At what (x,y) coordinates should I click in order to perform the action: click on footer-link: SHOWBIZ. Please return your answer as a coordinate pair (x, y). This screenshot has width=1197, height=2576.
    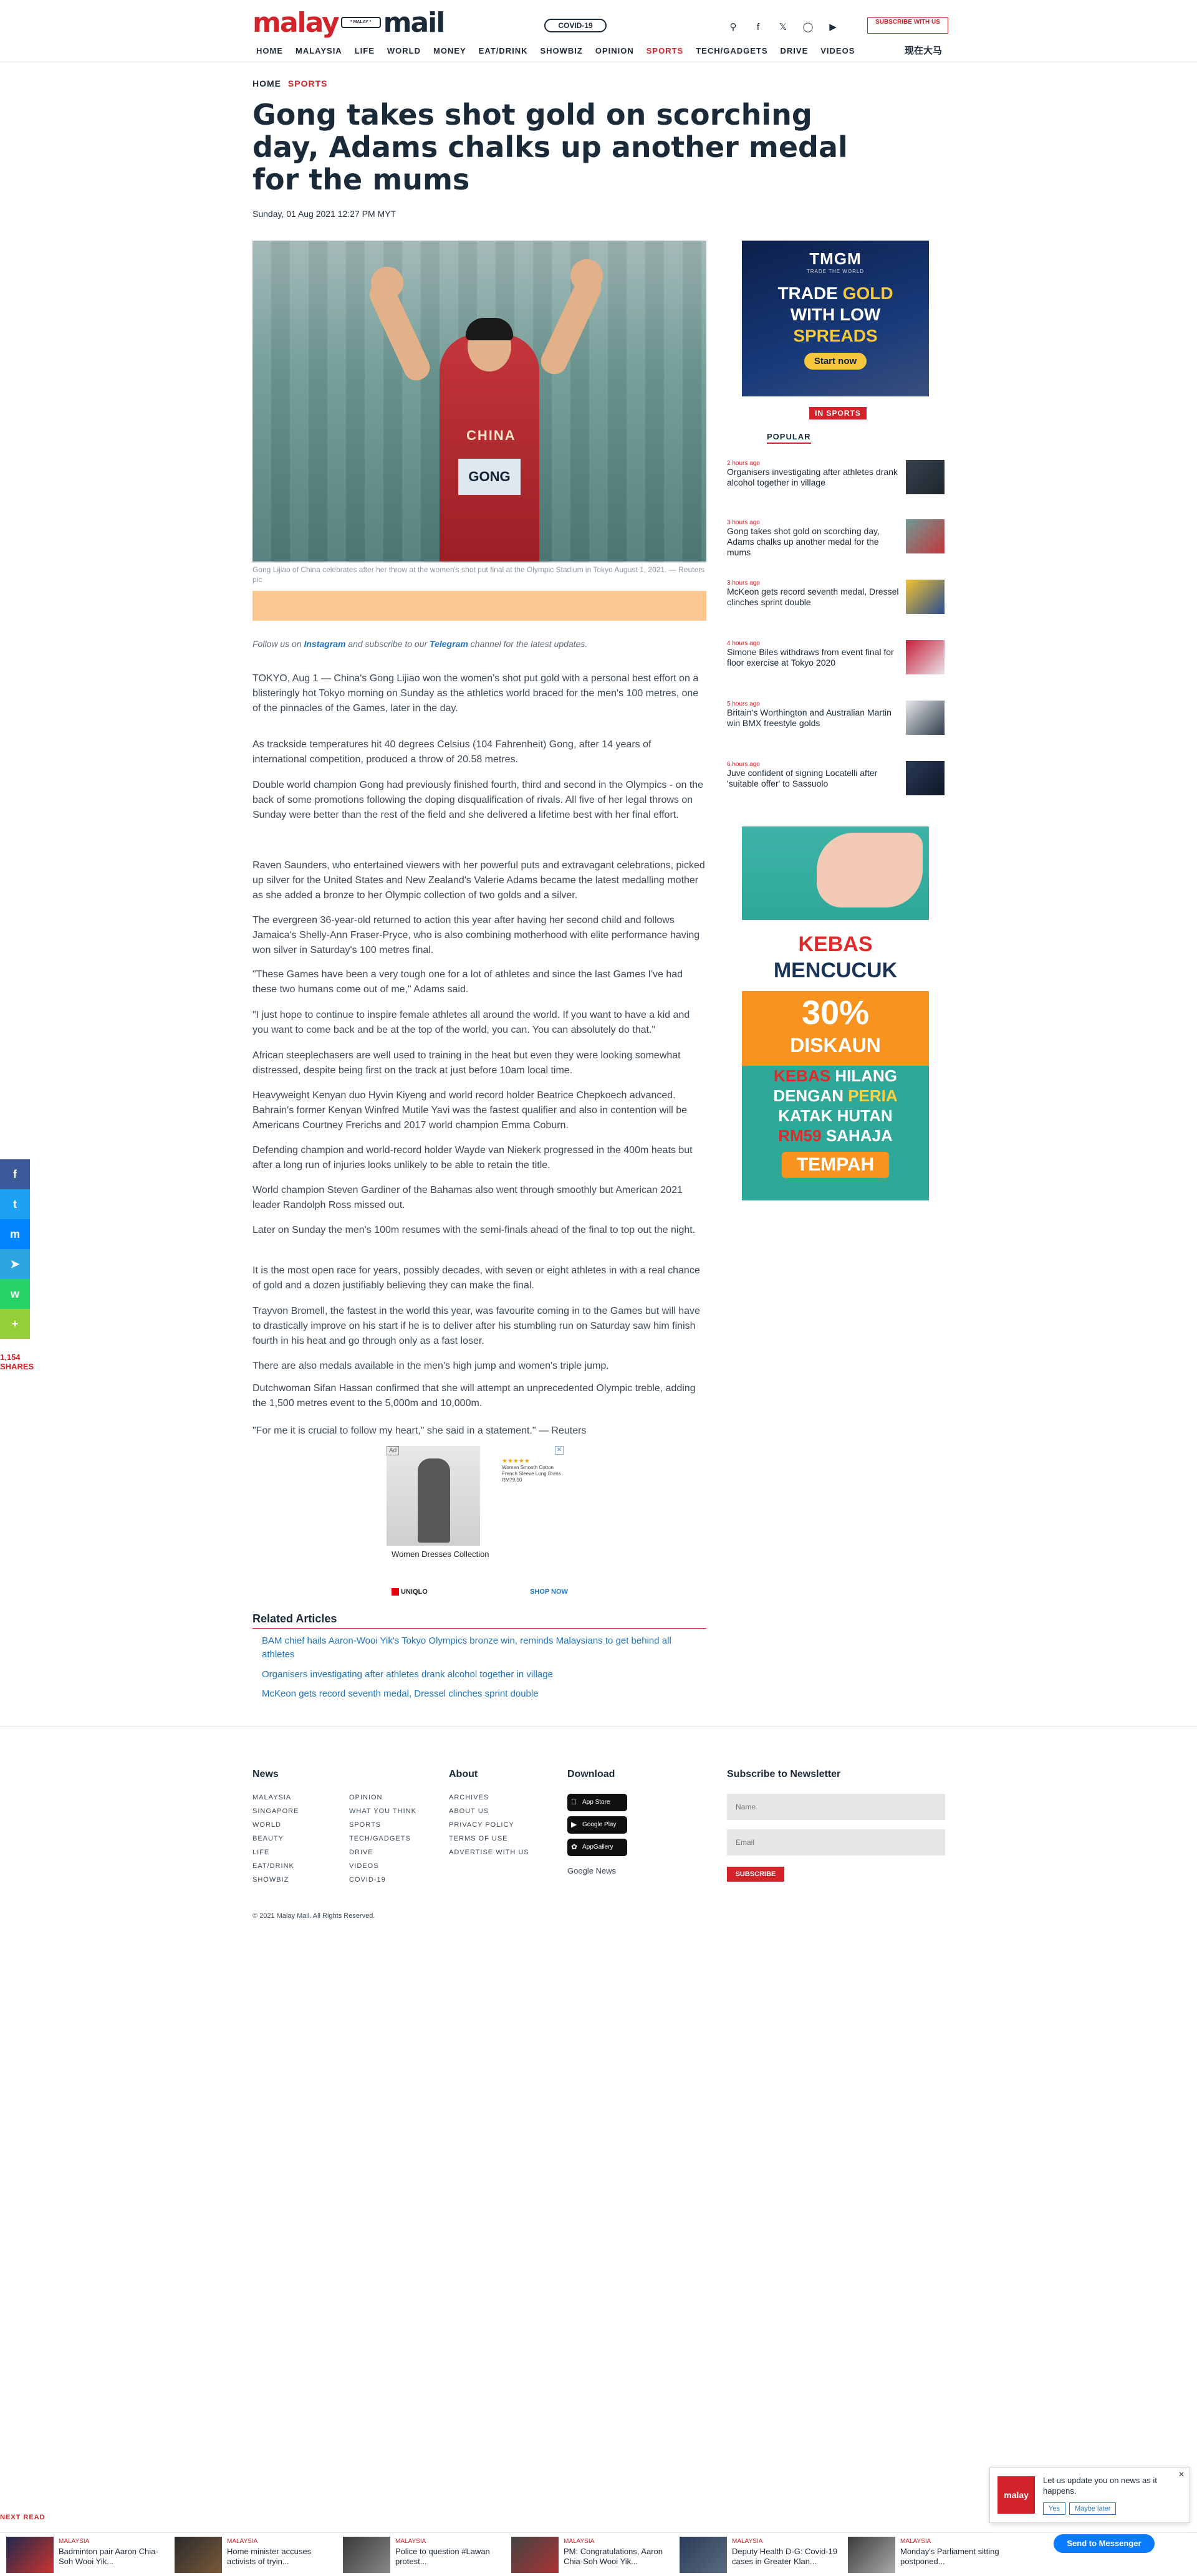
    Looking at the image, I should click on (270, 1880).